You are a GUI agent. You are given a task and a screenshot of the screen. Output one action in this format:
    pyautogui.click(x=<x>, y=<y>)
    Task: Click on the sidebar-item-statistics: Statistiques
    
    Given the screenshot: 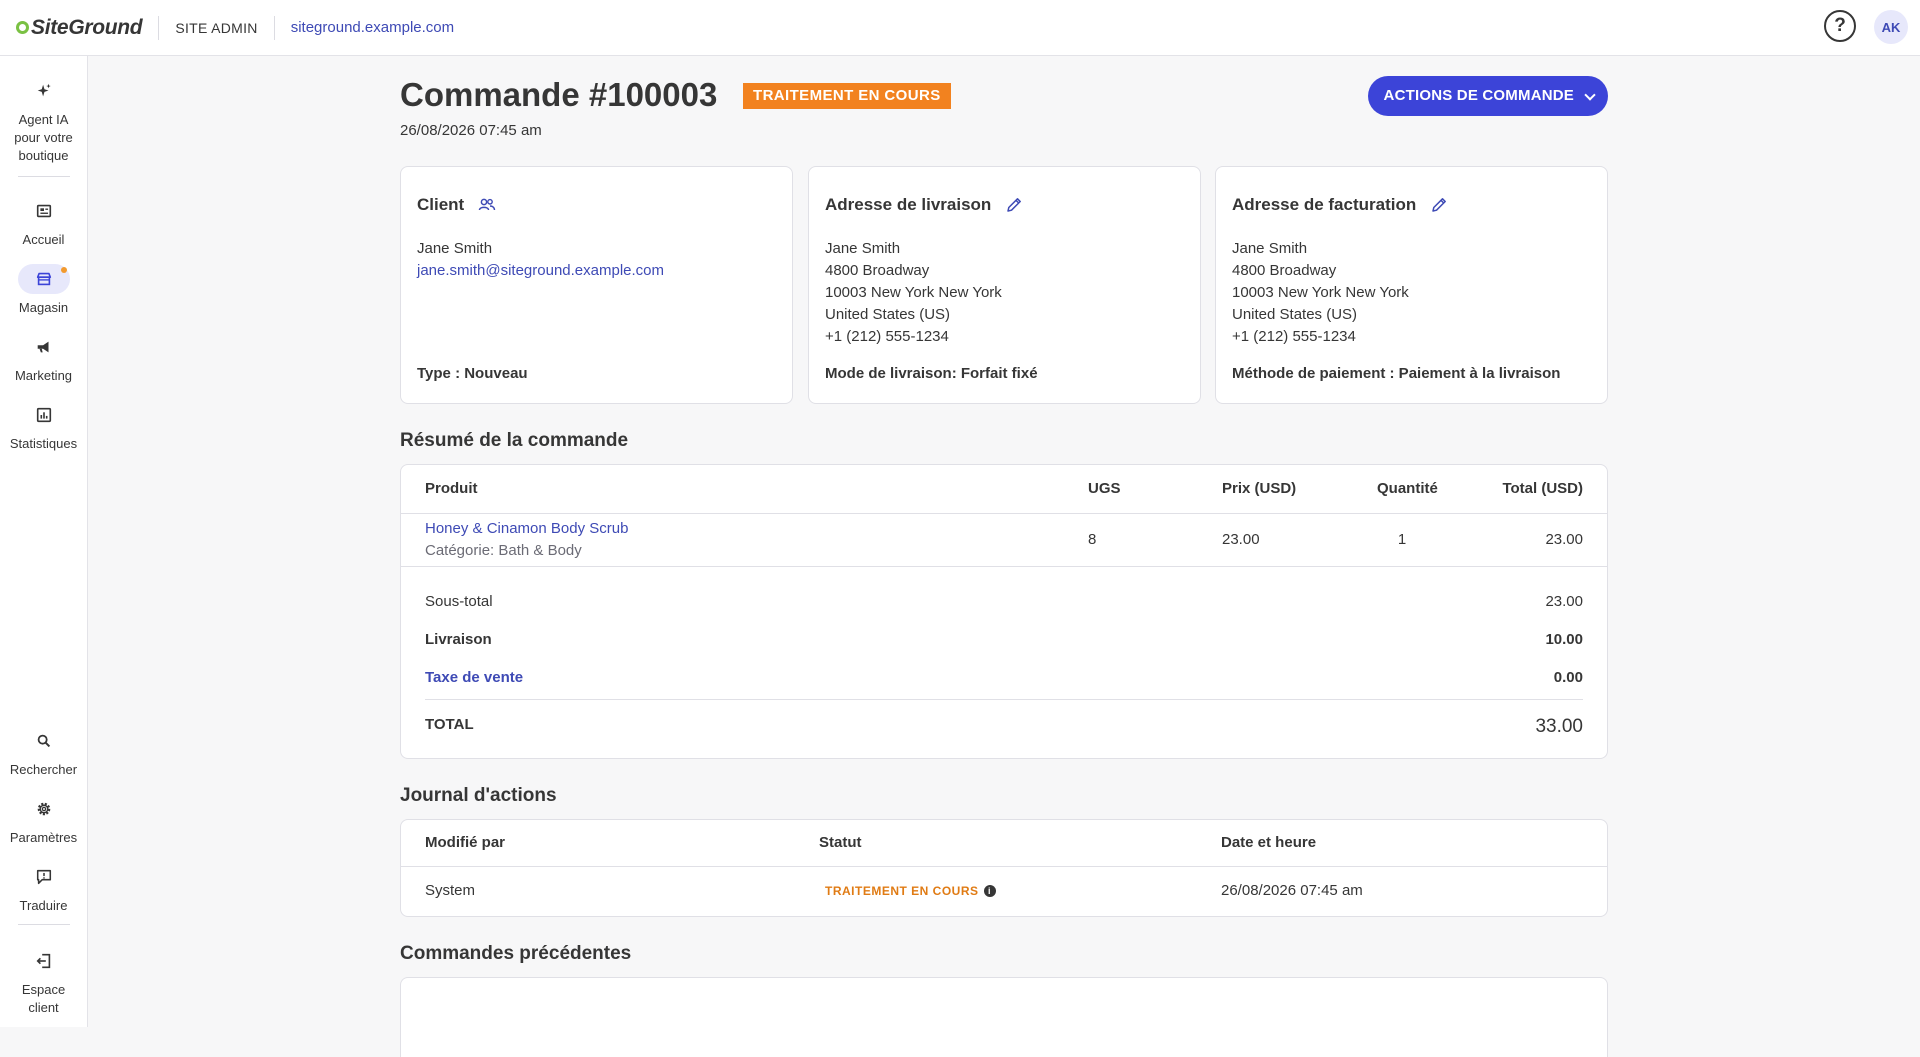 What is the action you would take?
    pyautogui.click(x=43, y=426)
    